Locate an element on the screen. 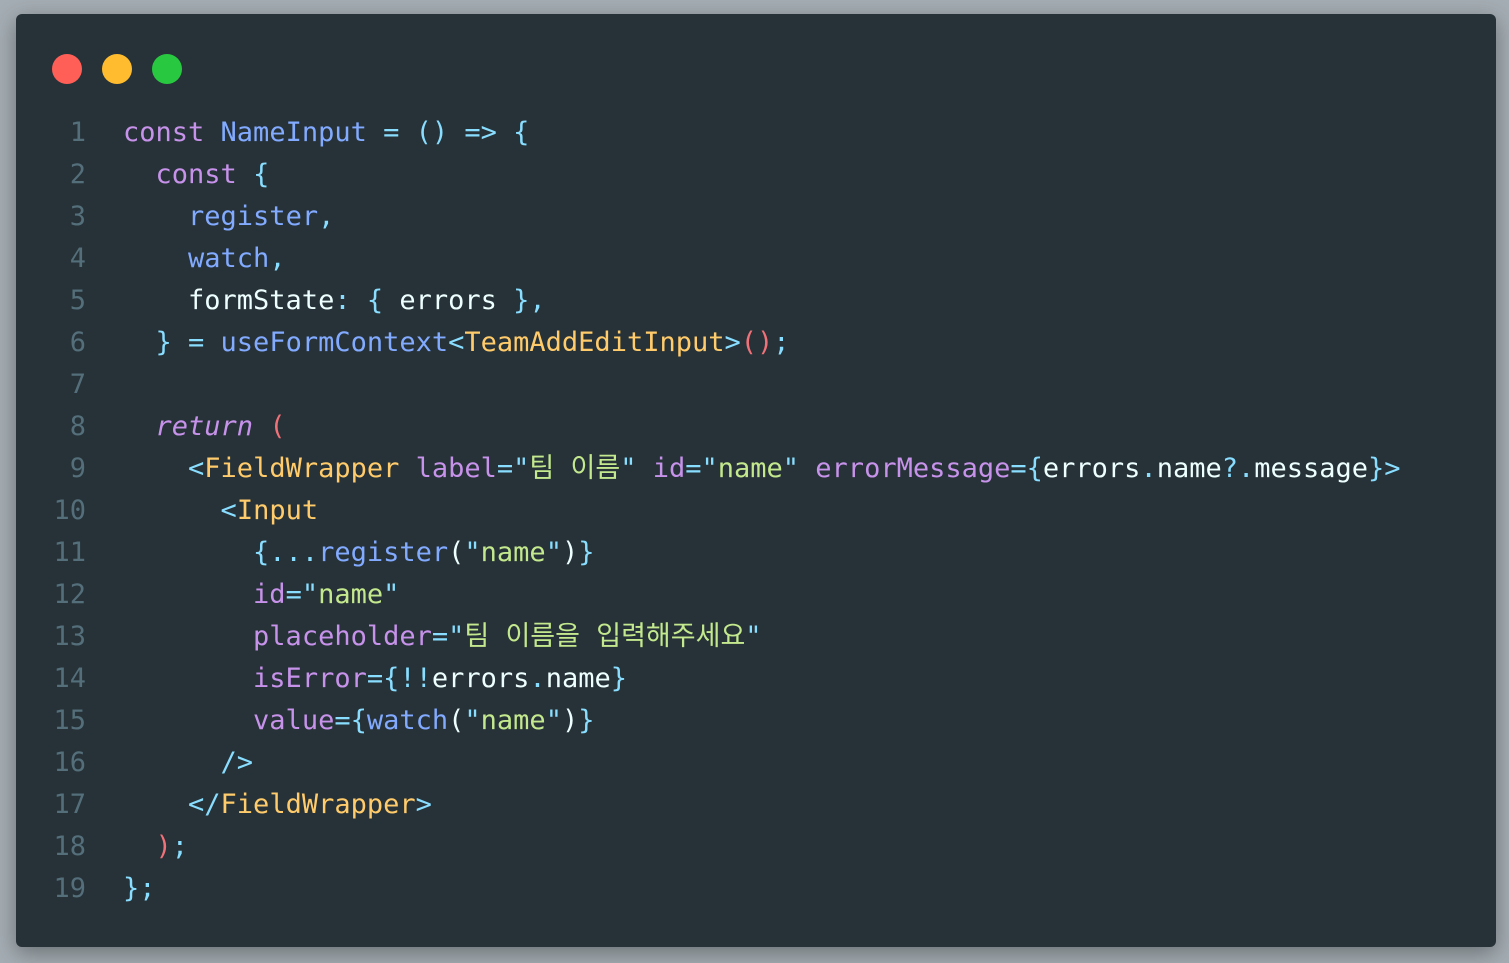 The image size is (1509, 963). code-line-text: {...register("name")} is located at coordinates (340, 553).